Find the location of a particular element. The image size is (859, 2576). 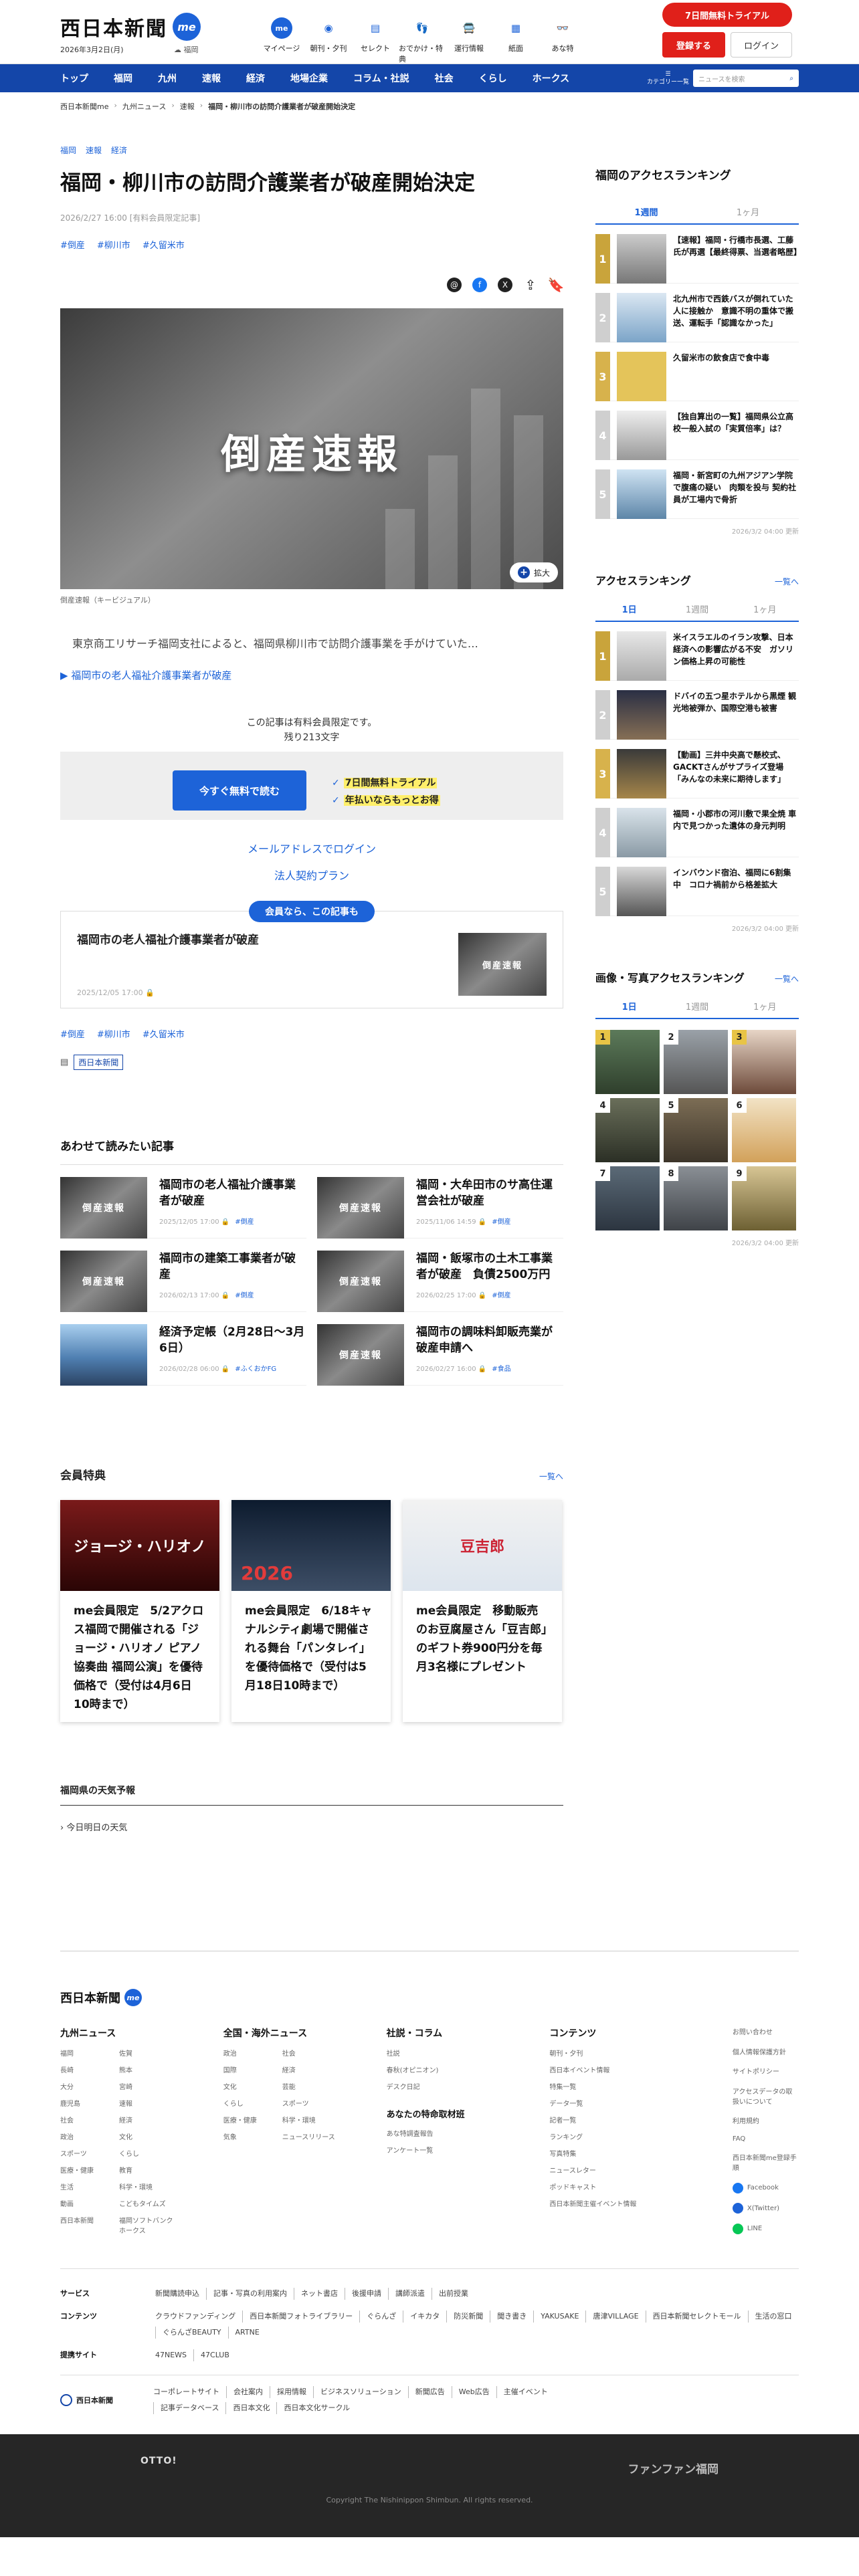

footer-link: 朝刊・夕刊 is located at coordinates (641, 2053).